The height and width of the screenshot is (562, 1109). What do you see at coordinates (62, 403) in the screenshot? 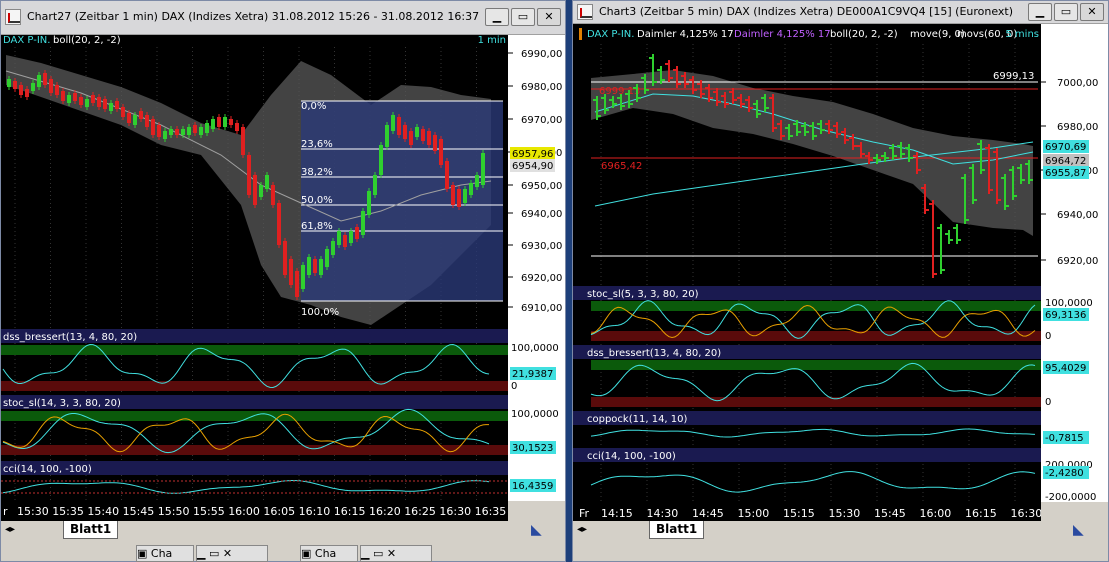
I see `indicator-label: stoc_sl(14, 3, 3, 80, 20)` at bounding box center [62, 403].